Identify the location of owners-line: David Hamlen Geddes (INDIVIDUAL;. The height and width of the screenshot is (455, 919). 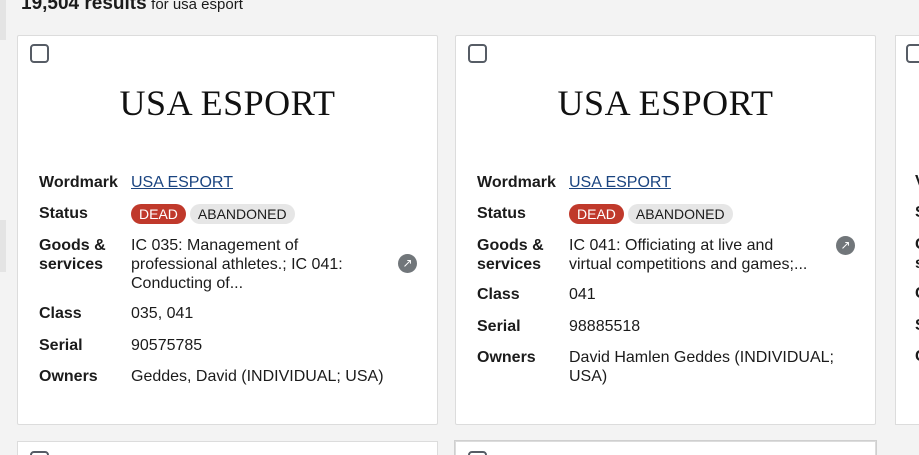
(701, 357).